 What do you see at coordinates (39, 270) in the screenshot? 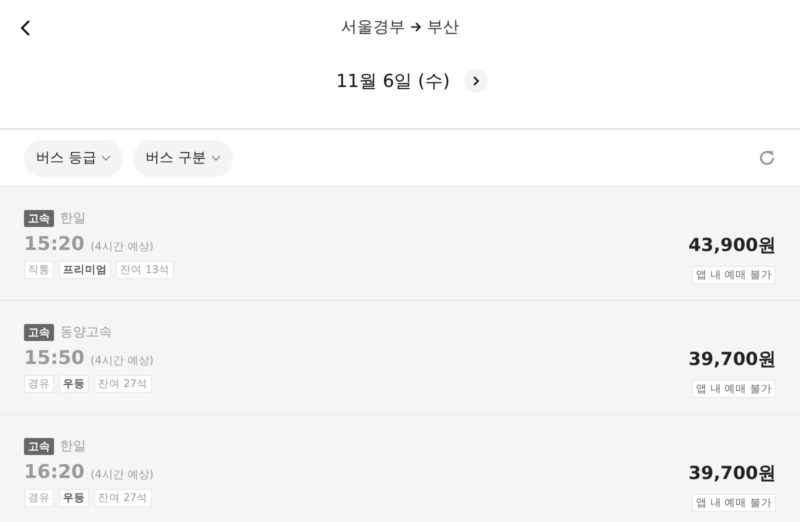
I see `trip-tag: 직통` at bounding box center [39, 270].